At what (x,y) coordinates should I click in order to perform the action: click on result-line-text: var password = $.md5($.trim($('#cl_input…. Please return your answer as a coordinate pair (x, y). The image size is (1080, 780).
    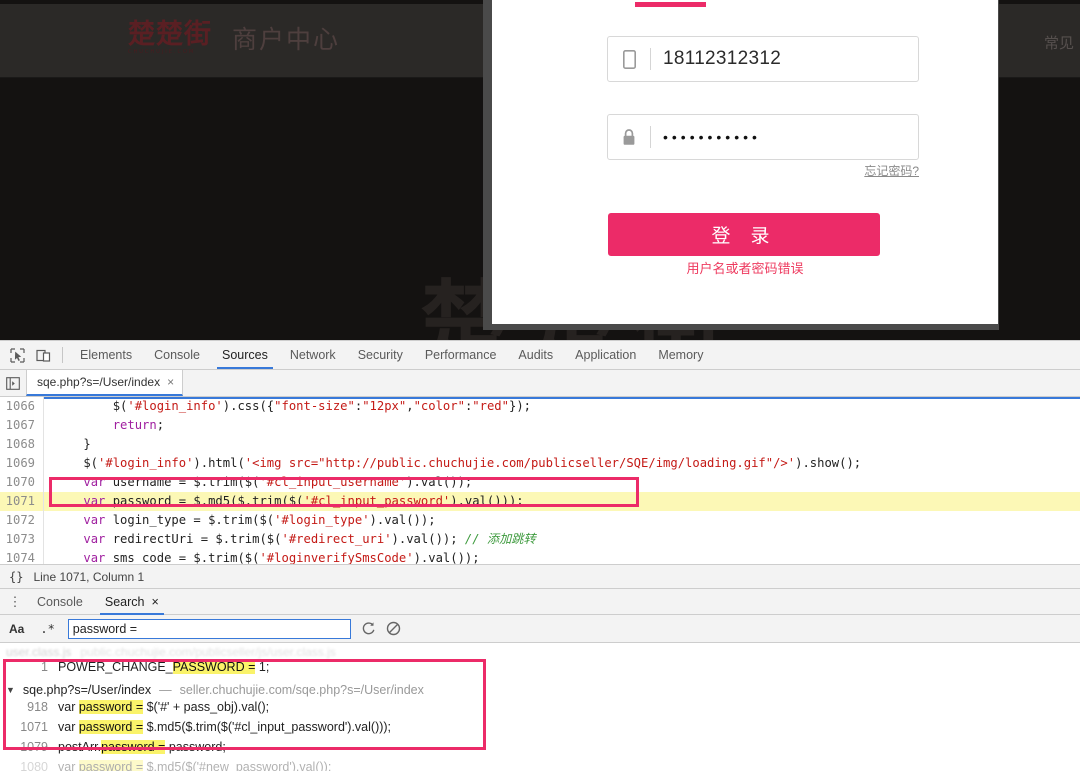
    Looking at the image, I should click on (225, 727).